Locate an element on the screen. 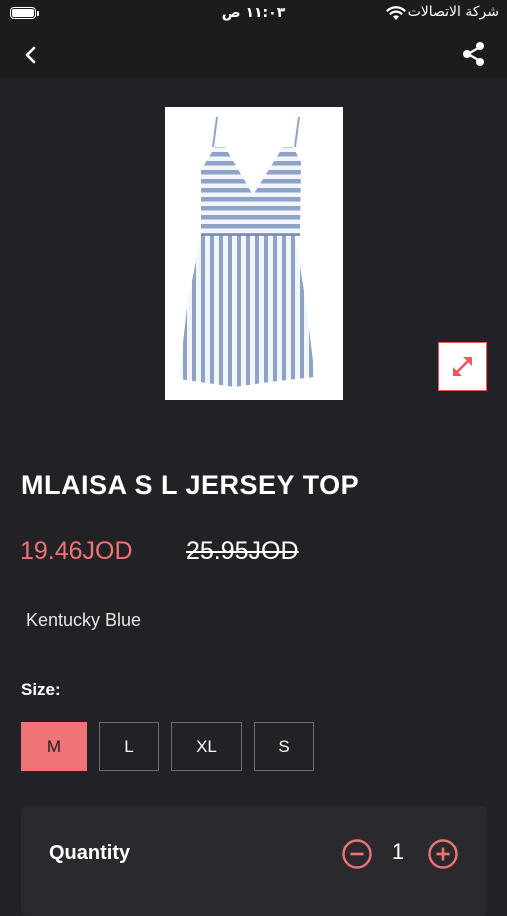 Image resolution: width=507 pixels, height=916 pixels. chevron-left-icon is located at coordinates (30, 55).